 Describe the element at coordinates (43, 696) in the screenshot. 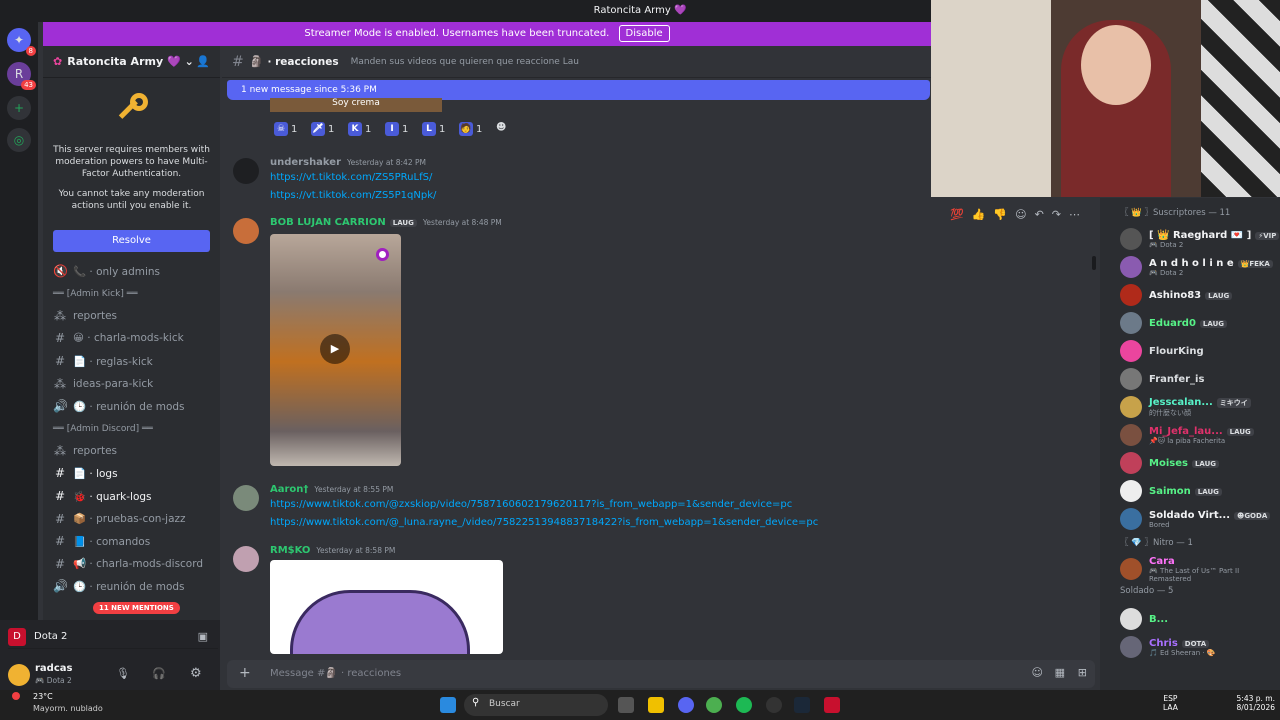

I see `weather-temp: 23°C` at that location.